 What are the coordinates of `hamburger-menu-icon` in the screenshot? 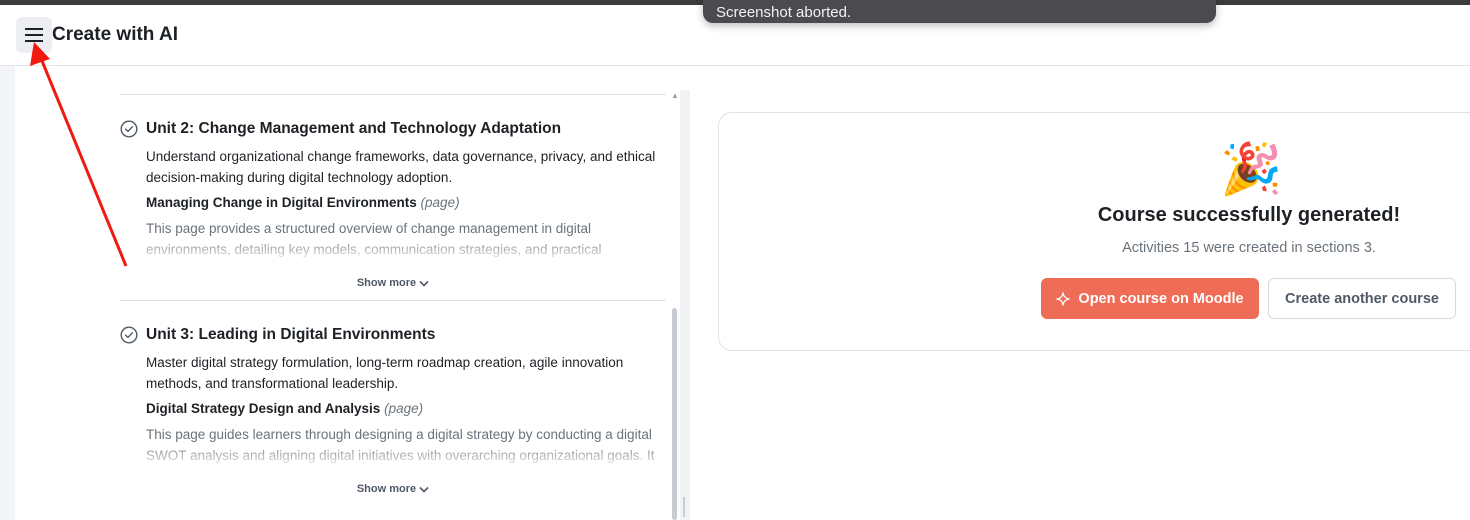 It's located at (34, 35).